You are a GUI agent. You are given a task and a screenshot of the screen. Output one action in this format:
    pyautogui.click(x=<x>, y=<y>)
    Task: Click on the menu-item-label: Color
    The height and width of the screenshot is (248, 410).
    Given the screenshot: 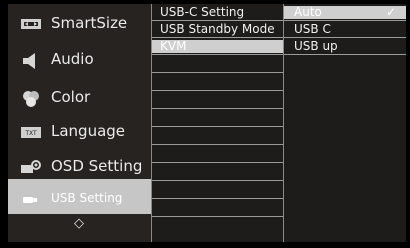 What is the action you would take?
    pyautogui.click(x=71, y=97)
    